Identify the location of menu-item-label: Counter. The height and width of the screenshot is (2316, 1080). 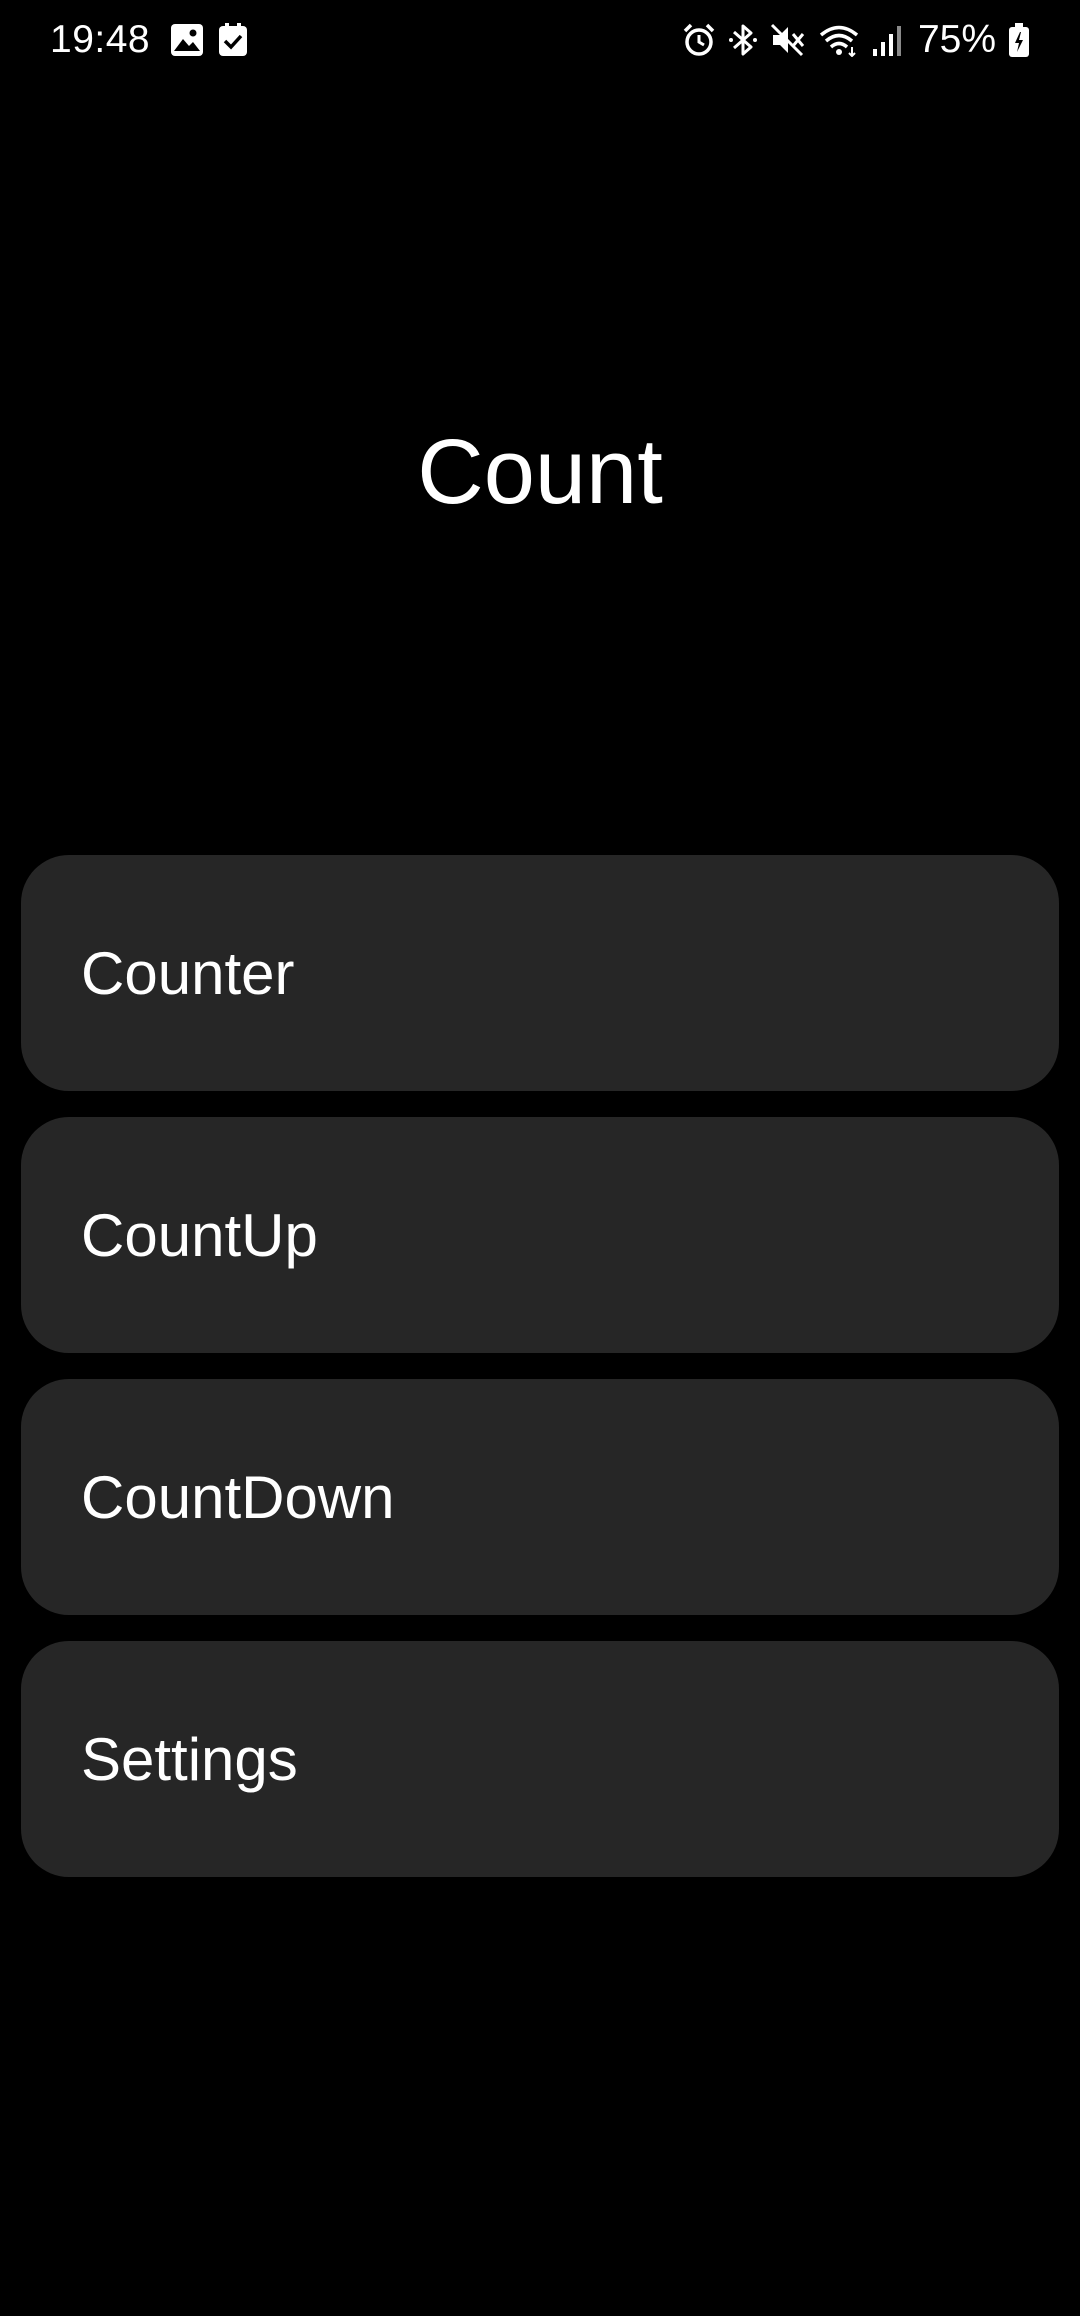
(188, 973).